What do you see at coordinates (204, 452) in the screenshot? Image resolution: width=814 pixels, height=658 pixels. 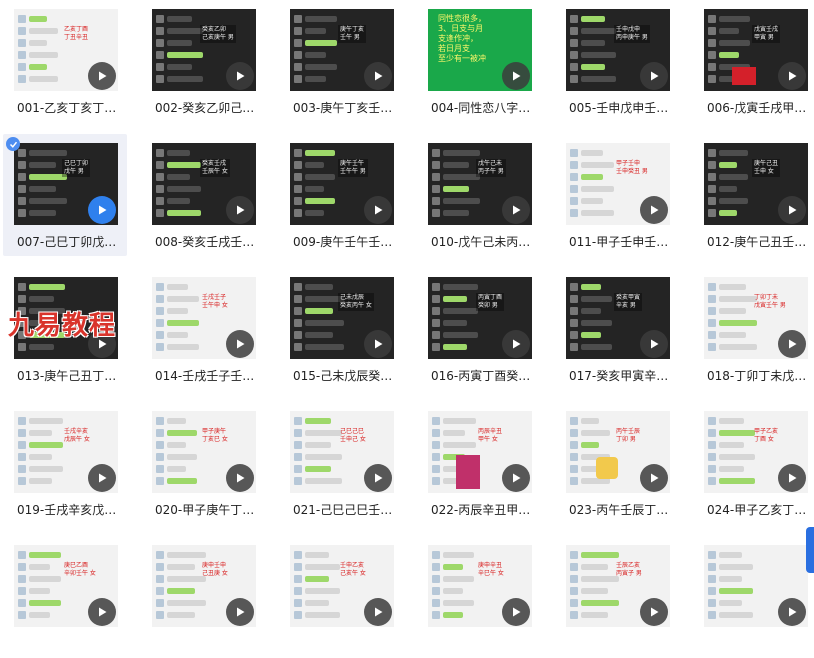 I see `video-thumbnail: 甲子庚午 丁亥巳 女` at bounding box center [204, 452].